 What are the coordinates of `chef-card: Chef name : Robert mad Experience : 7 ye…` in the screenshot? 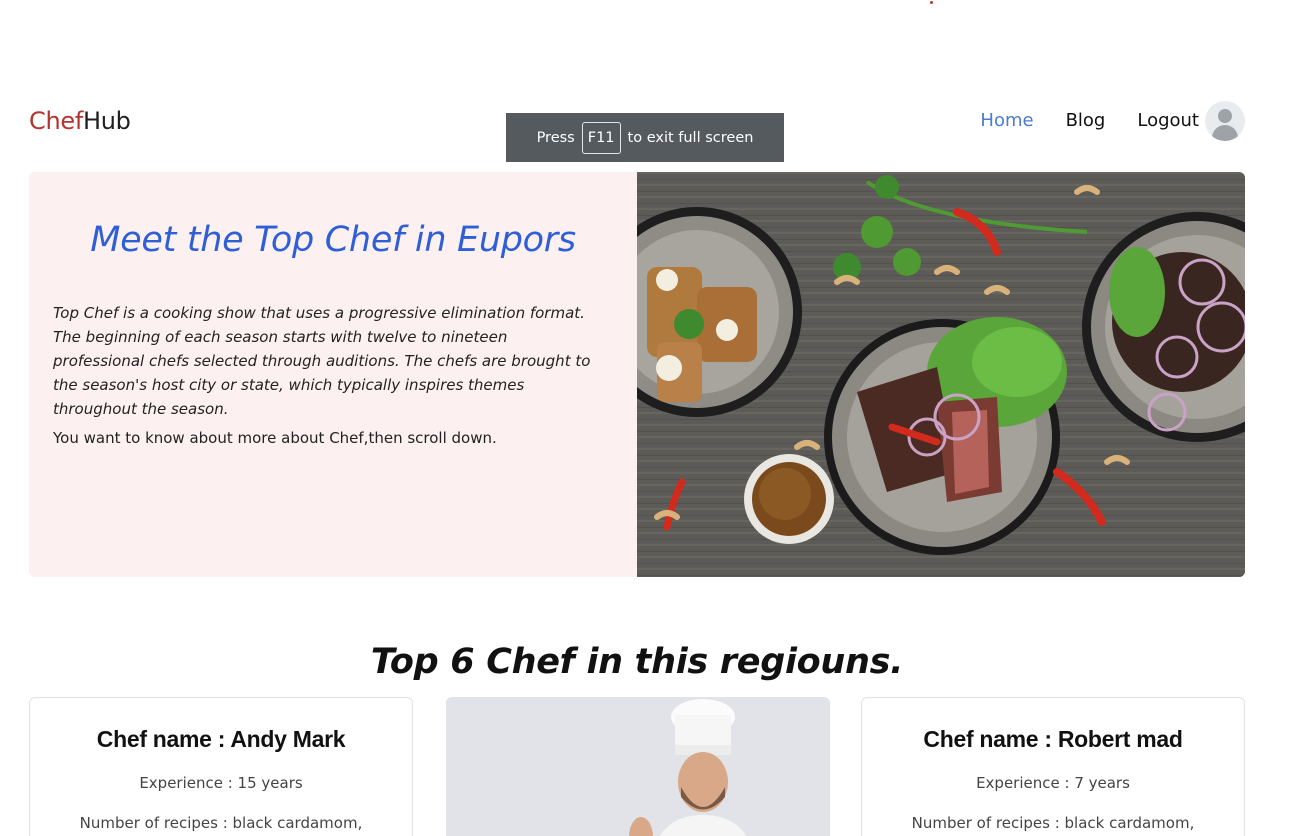 It's located at (1053, 766).